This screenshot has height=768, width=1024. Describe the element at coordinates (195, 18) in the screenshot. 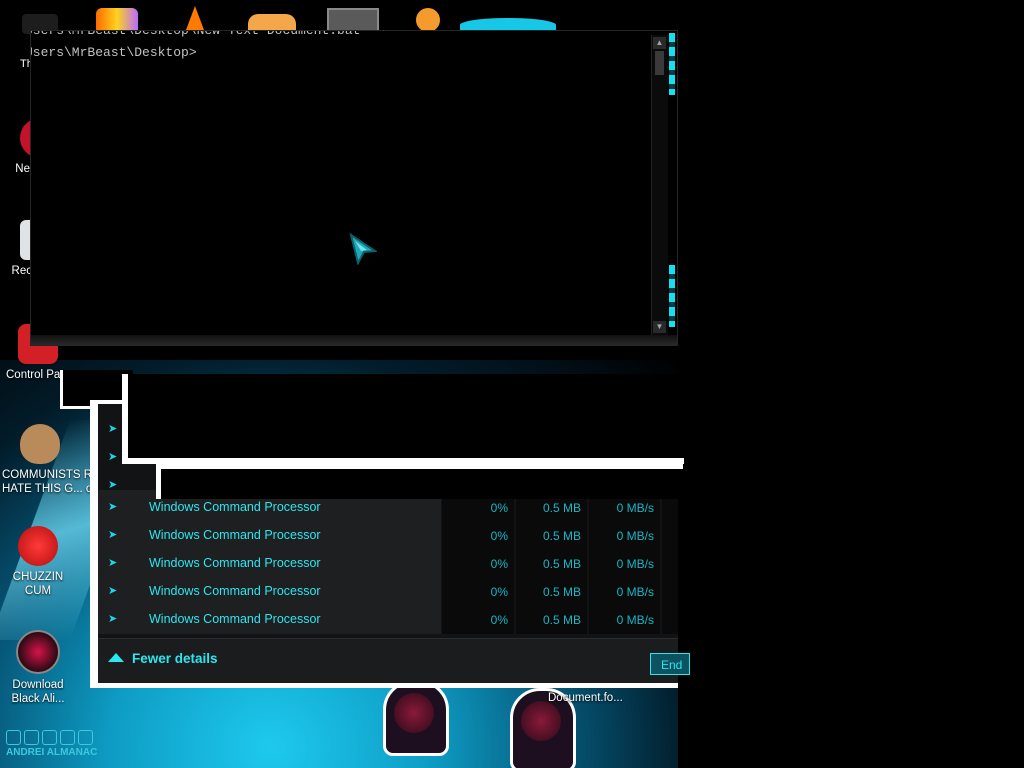

I see `vlc-cone-icon` at that location.